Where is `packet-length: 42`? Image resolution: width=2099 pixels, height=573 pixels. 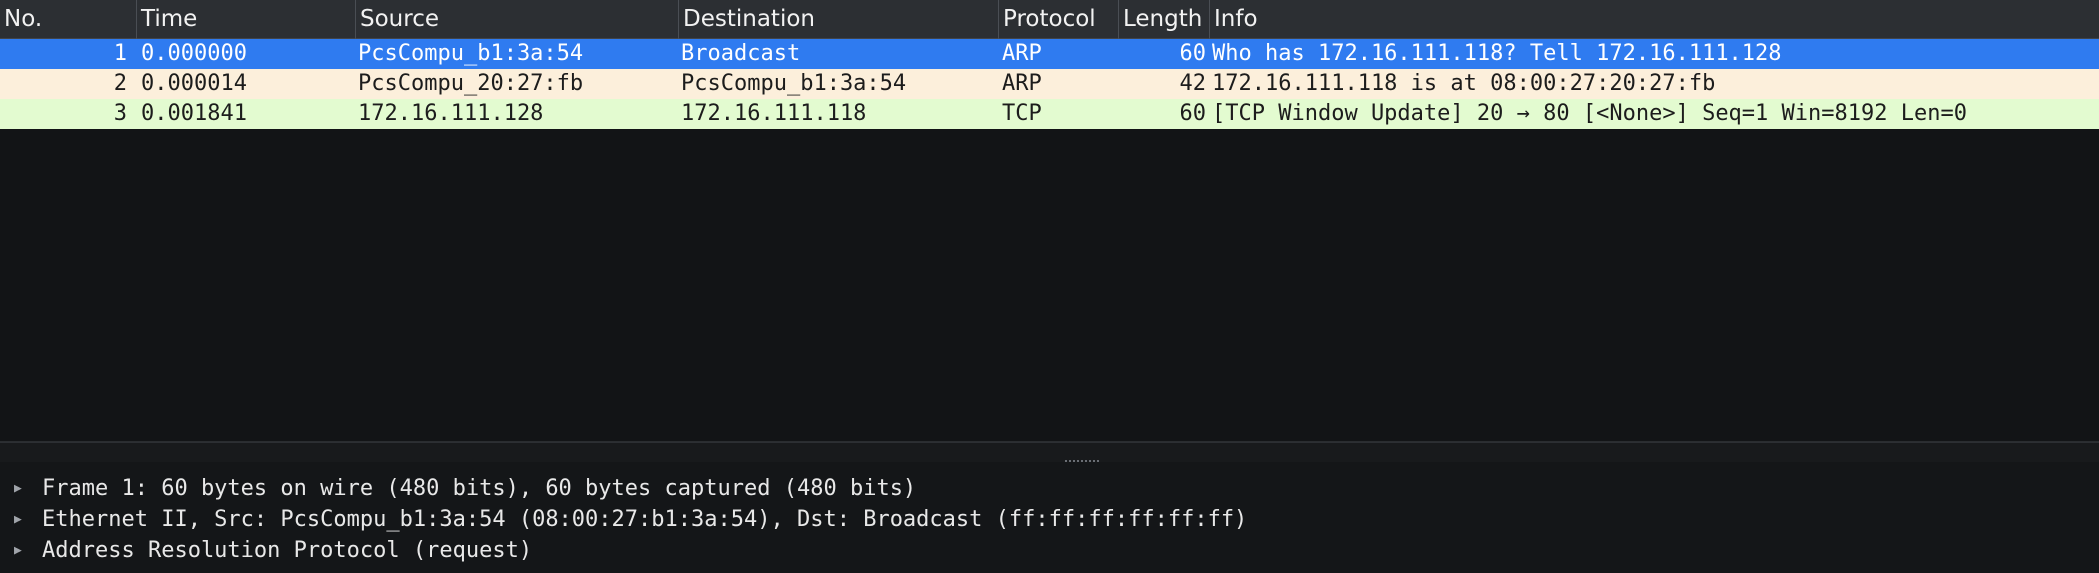
packet-length: 42 is located at coordinates (1193, 83).